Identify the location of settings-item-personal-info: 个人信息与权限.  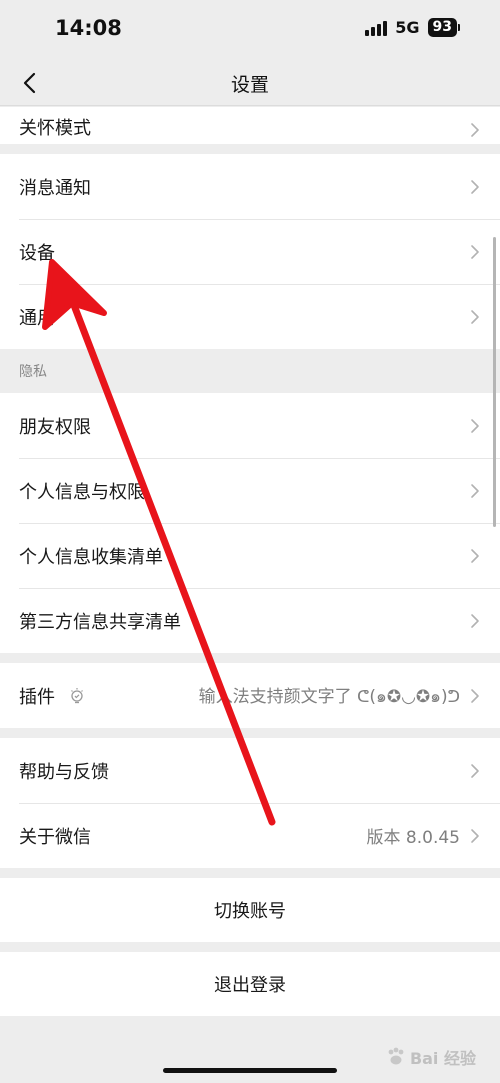
(250, 490).